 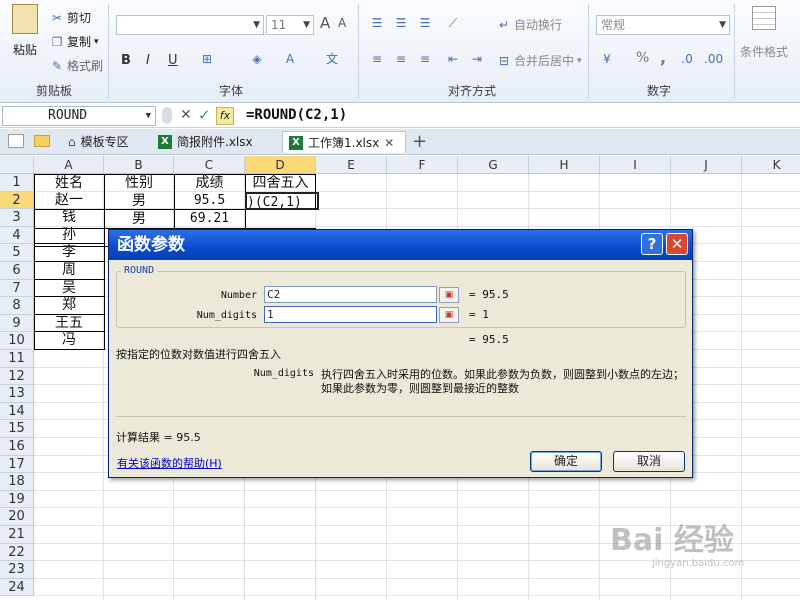 What do you see at coordinates (16, 141) in the screenshot?
I see `new-file-icon` at bounding box center [16, 141].